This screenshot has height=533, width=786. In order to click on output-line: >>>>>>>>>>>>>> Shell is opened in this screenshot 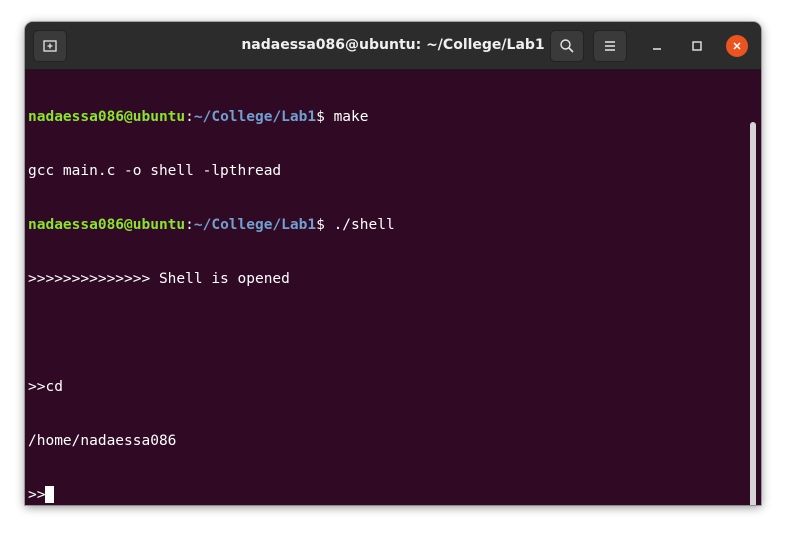, I will do `click(159, 279)`.